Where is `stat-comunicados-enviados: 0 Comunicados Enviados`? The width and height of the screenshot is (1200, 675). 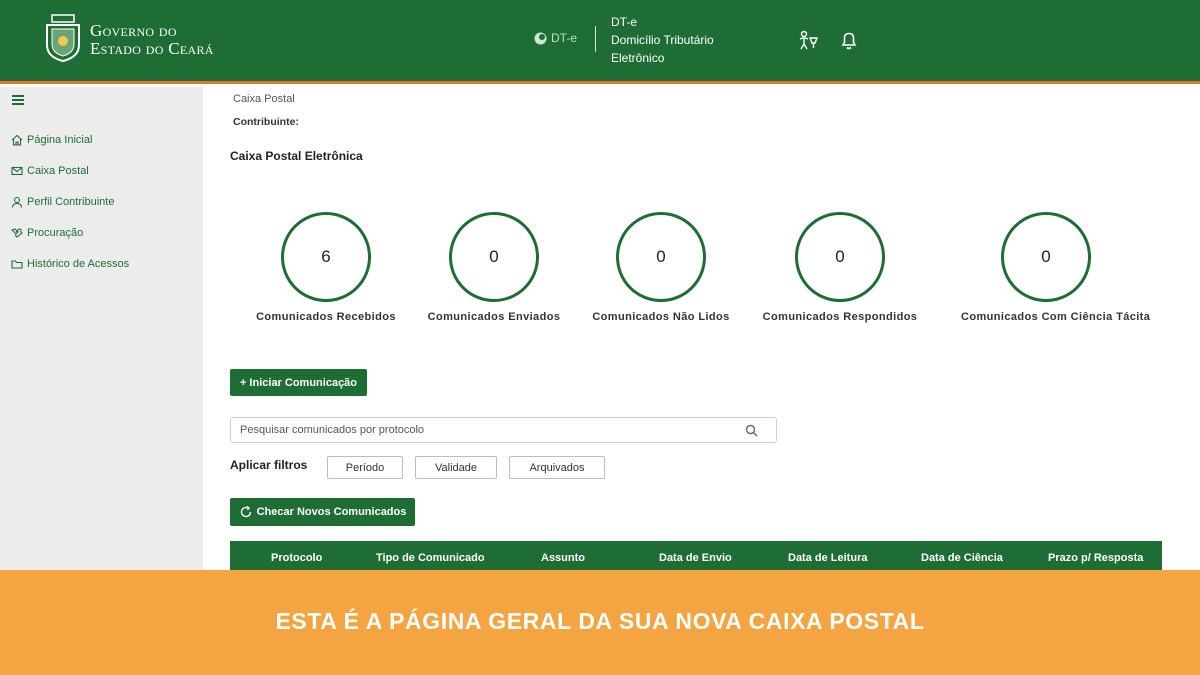 stat-comunicados-enviados: 0 Comunicados Enviados is located at coordinates (494, 267).